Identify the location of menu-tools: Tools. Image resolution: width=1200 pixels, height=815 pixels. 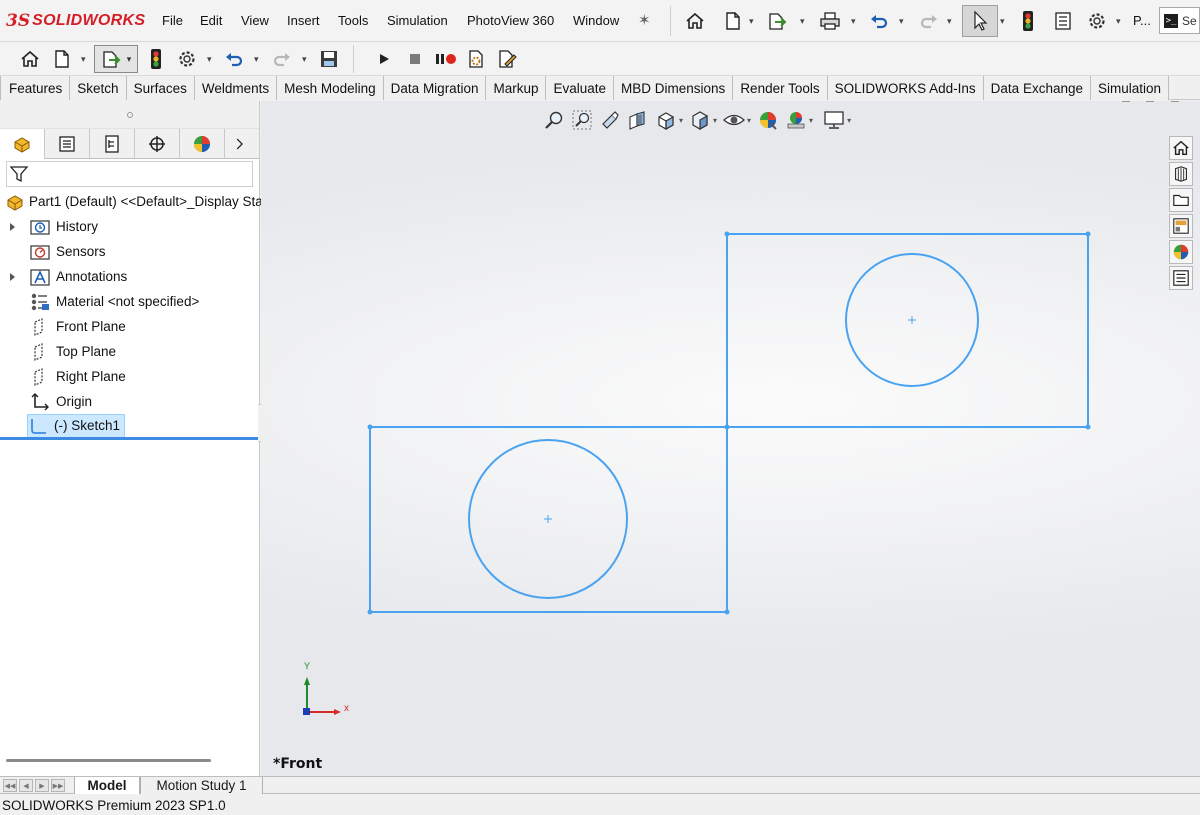
(353, 20).